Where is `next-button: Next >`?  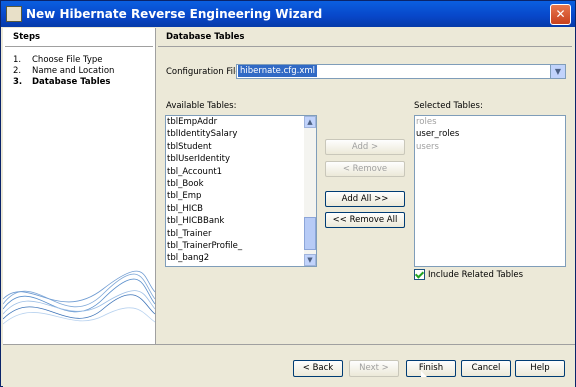 next-button: Next > is located at coordinates (374, 368).